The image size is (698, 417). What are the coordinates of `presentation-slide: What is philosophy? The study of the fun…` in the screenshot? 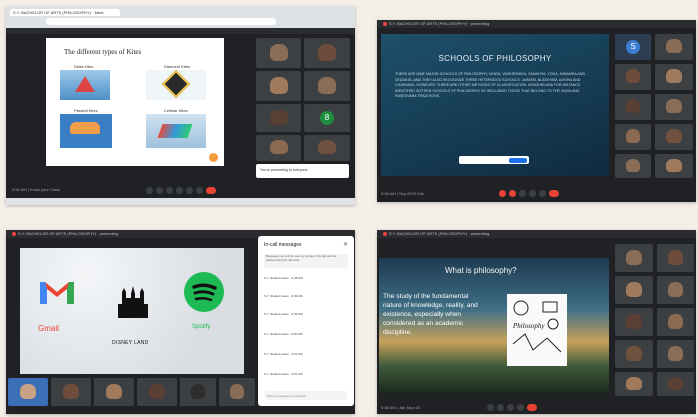 It's located at (494, 325).